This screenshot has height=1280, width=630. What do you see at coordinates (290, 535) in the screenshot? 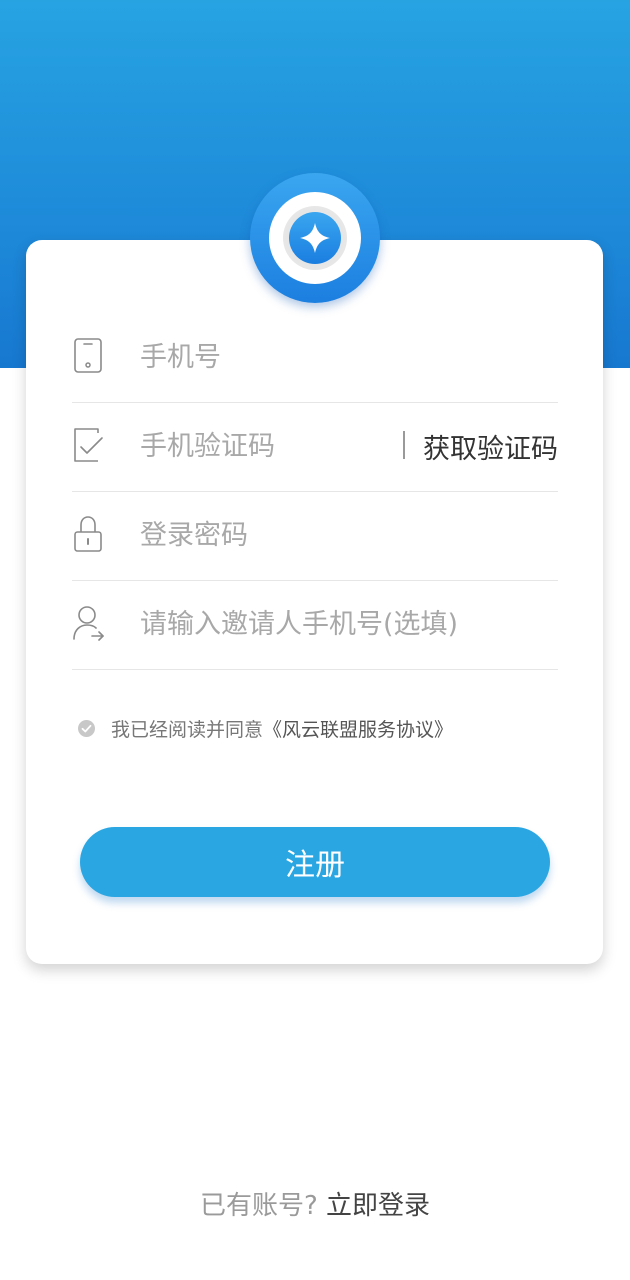
I see `password-input` at bounding box center [290, 535].